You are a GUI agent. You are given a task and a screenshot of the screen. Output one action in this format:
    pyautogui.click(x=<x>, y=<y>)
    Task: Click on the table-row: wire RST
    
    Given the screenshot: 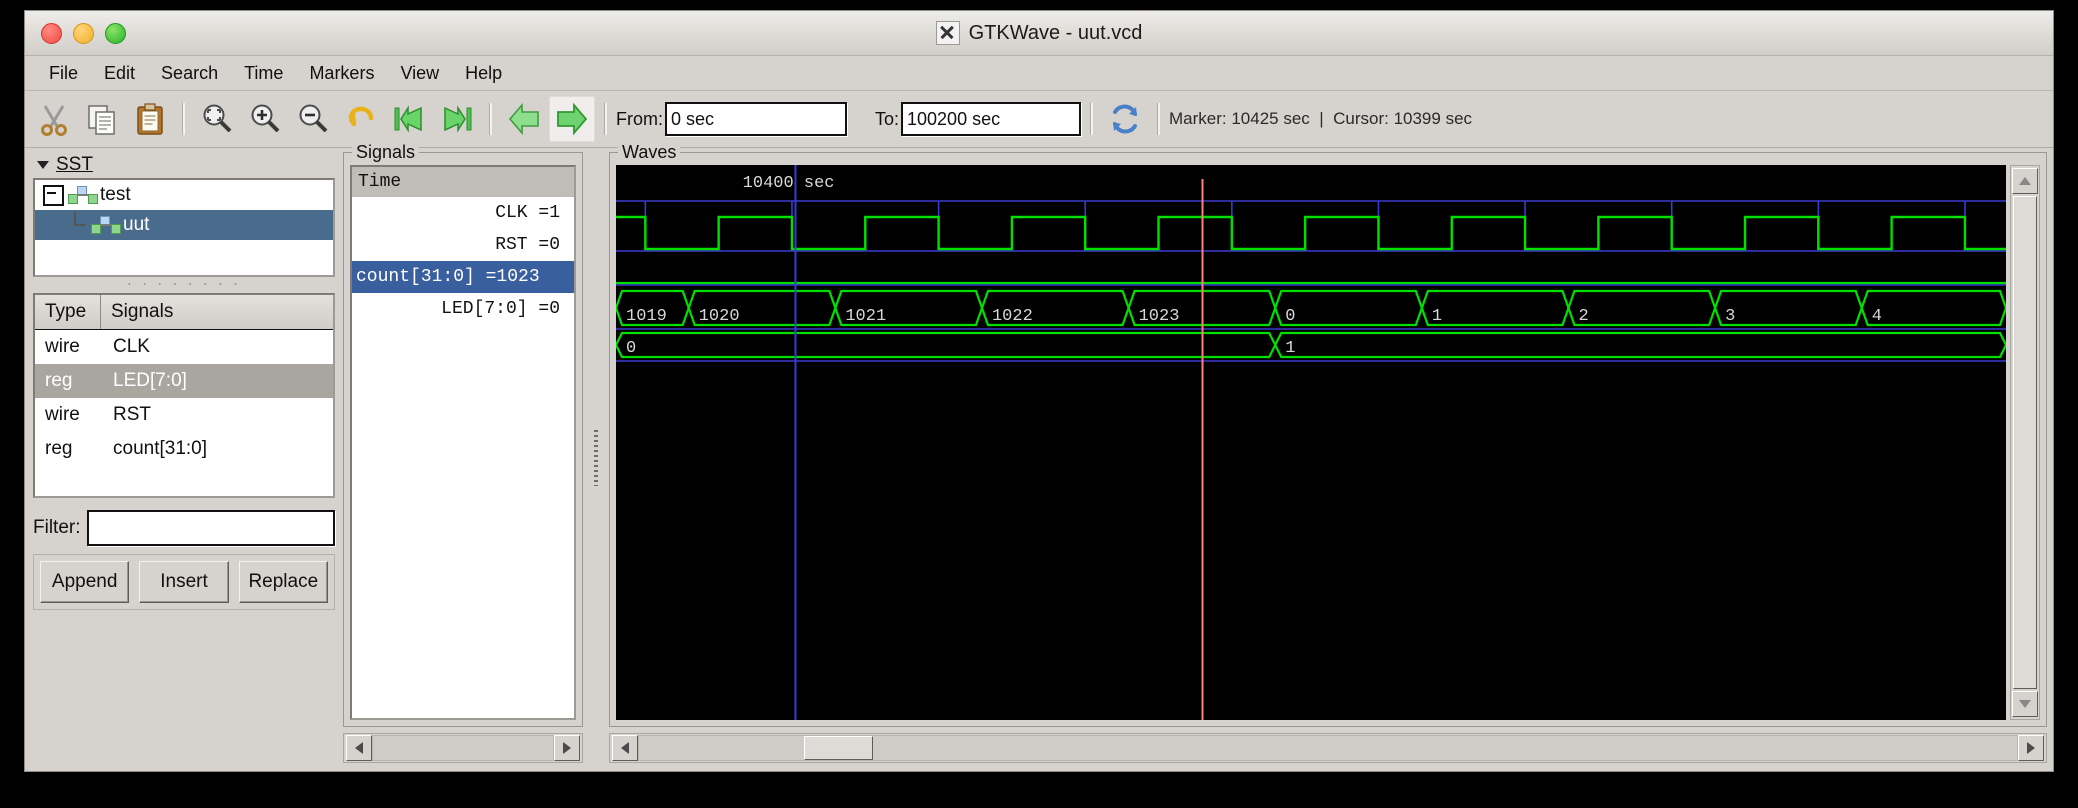 What is the action you would take?
    pyautogui.click(x=184, y=415)
    